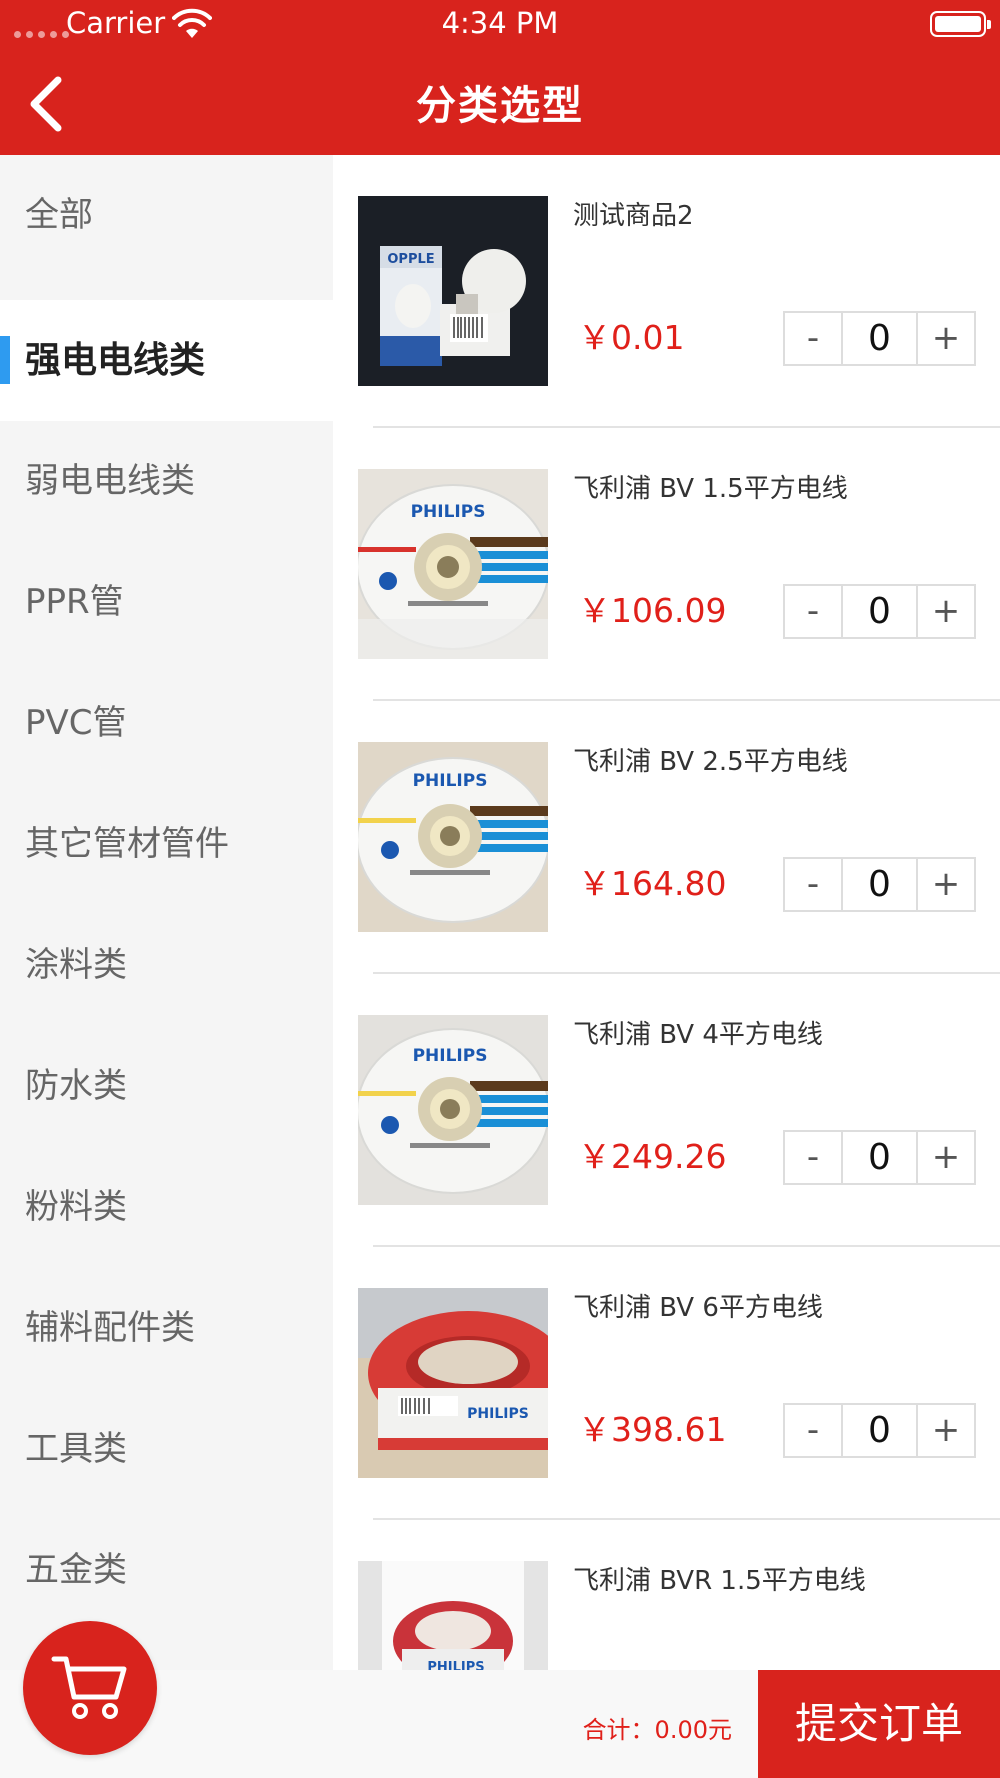 This screenshot has width=1000, height=1778. Describe the element at coordinates (76, 1570) in the screenshot. I see `category-label: 五金类` at that location.